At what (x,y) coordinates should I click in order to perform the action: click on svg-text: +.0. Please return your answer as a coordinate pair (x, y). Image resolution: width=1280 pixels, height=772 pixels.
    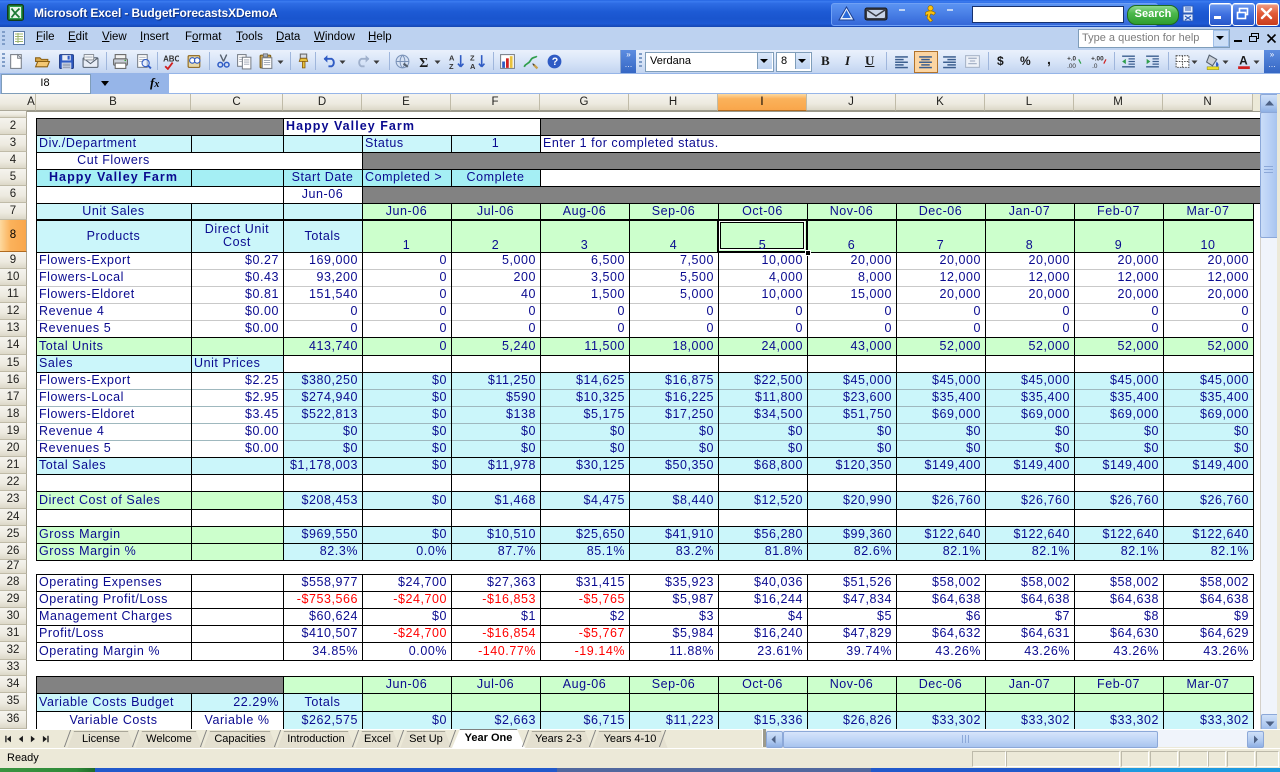
    Looking at the image, I should click on (1071, 58).